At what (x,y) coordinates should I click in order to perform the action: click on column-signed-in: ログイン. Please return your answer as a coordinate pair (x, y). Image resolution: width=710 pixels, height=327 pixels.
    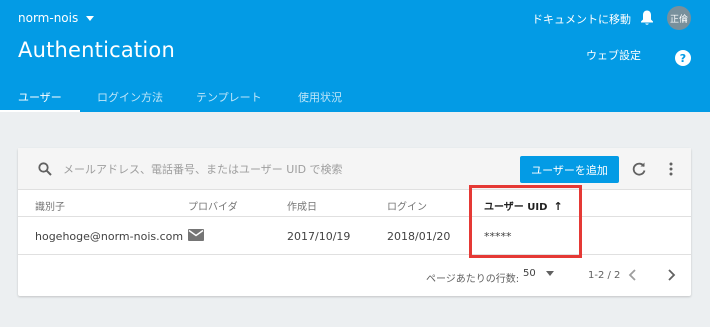
    Looking at the image, I should click on (407, 205).